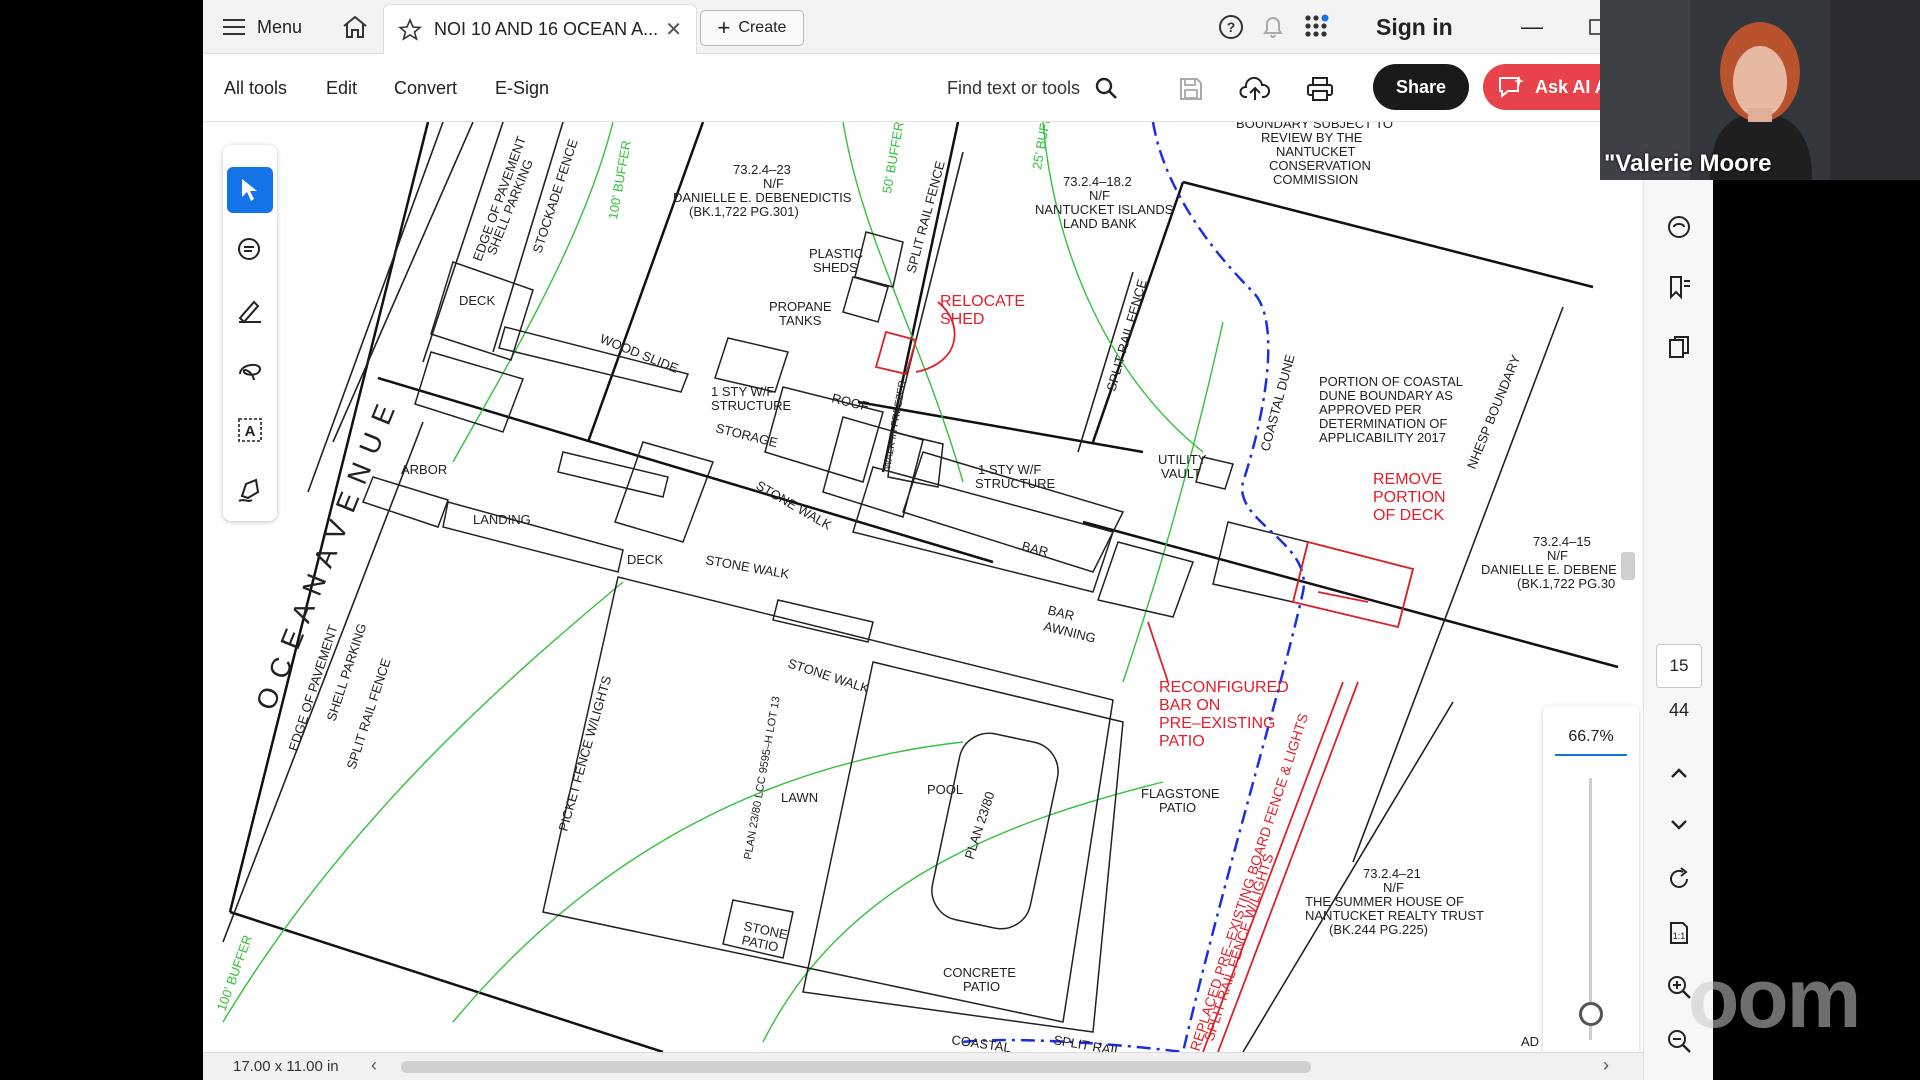 The image size is (1920, 1080). What do you see at coordinates (1590, 909) in the screenshot?
I see `zoom-slider-track` at bounding box center [1590, 909].